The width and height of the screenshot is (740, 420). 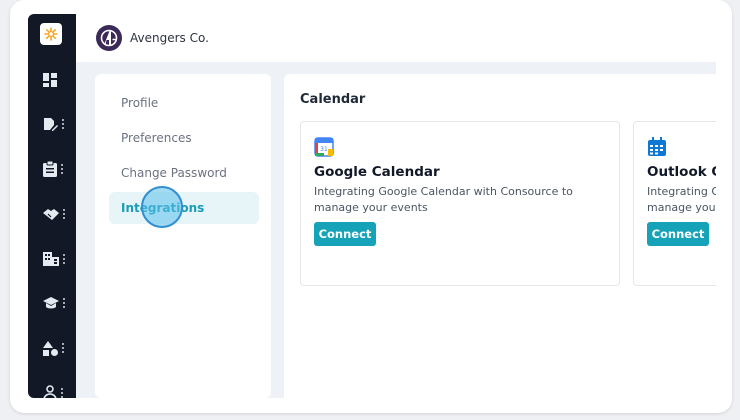 What do you see at coordinates (657, 146) in the screenshot?
I see `outlook-calendar-icon` at bounding box center [657, 146].